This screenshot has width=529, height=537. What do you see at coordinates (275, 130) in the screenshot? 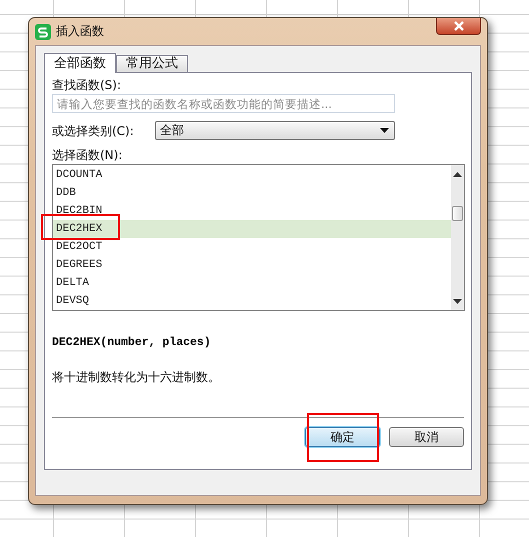
I see `category-dropdown: 全部` at bounding box center [275, 130].